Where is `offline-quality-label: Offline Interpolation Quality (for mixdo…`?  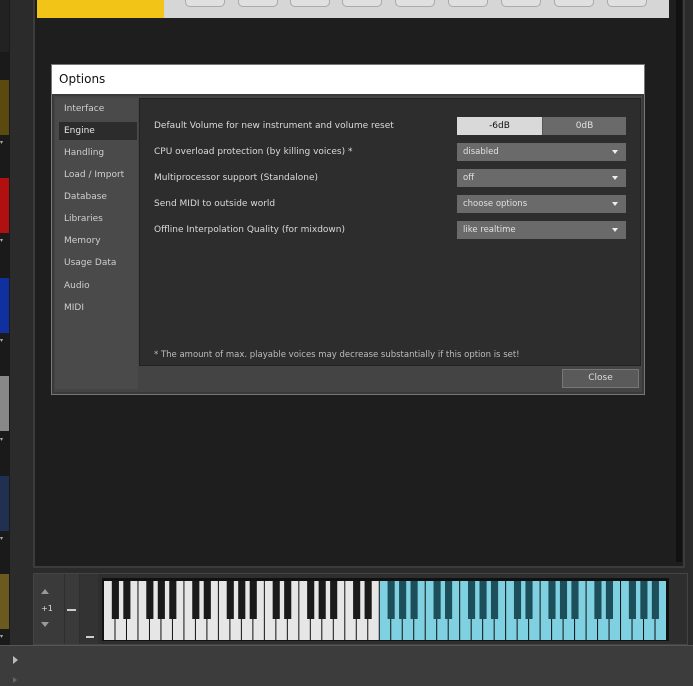
offline-quality-label: Offline Interpolation Quality (for mixdo… is located at coordinates (250, 230).